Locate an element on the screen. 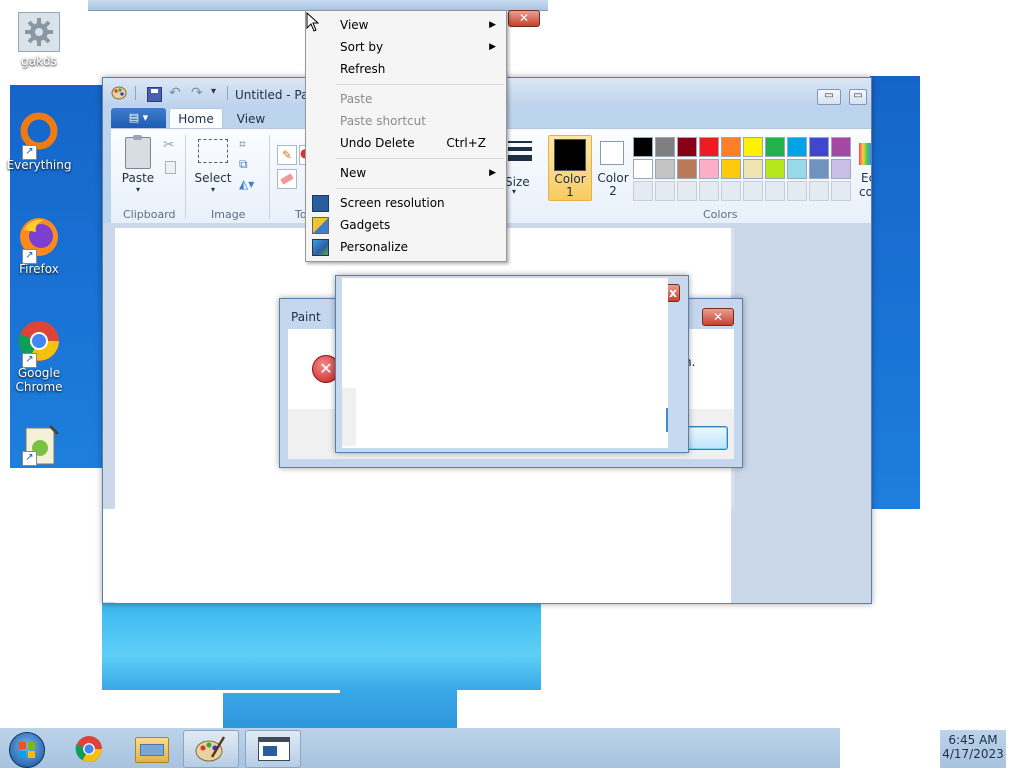 Image resolution: width=1024 pixels, height=770 pixels. menu-item-personalize: Personalize is located at coordinates (406, 247).